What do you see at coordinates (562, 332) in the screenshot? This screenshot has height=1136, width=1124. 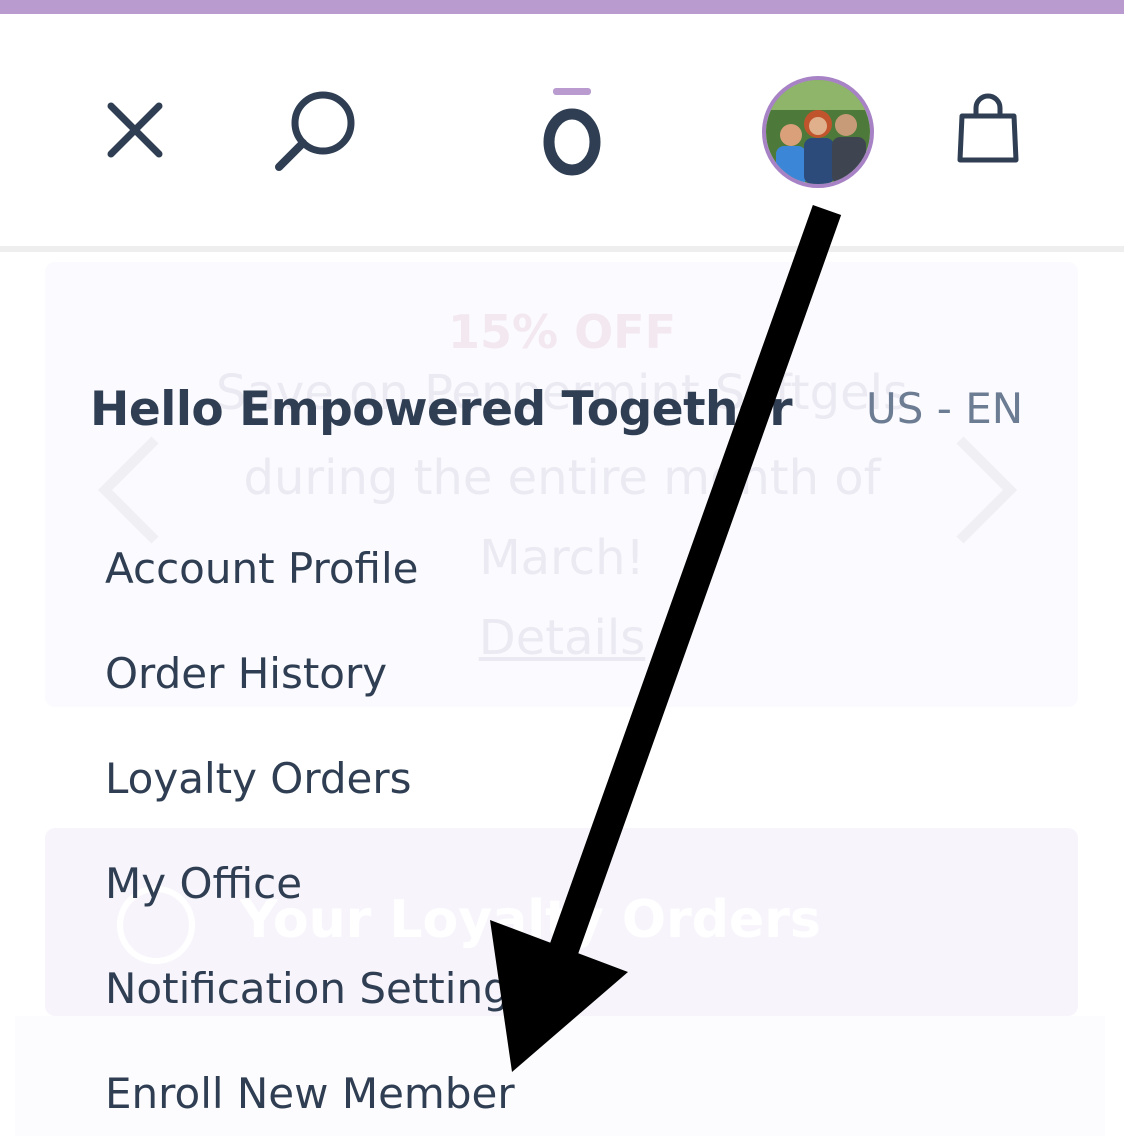 I see `promo-title: 15% OFF` at bounding box center [562, 332].